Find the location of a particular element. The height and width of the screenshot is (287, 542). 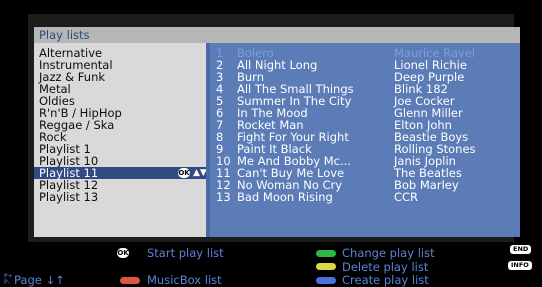

red-key-icon is located at coordinates (130, 280).